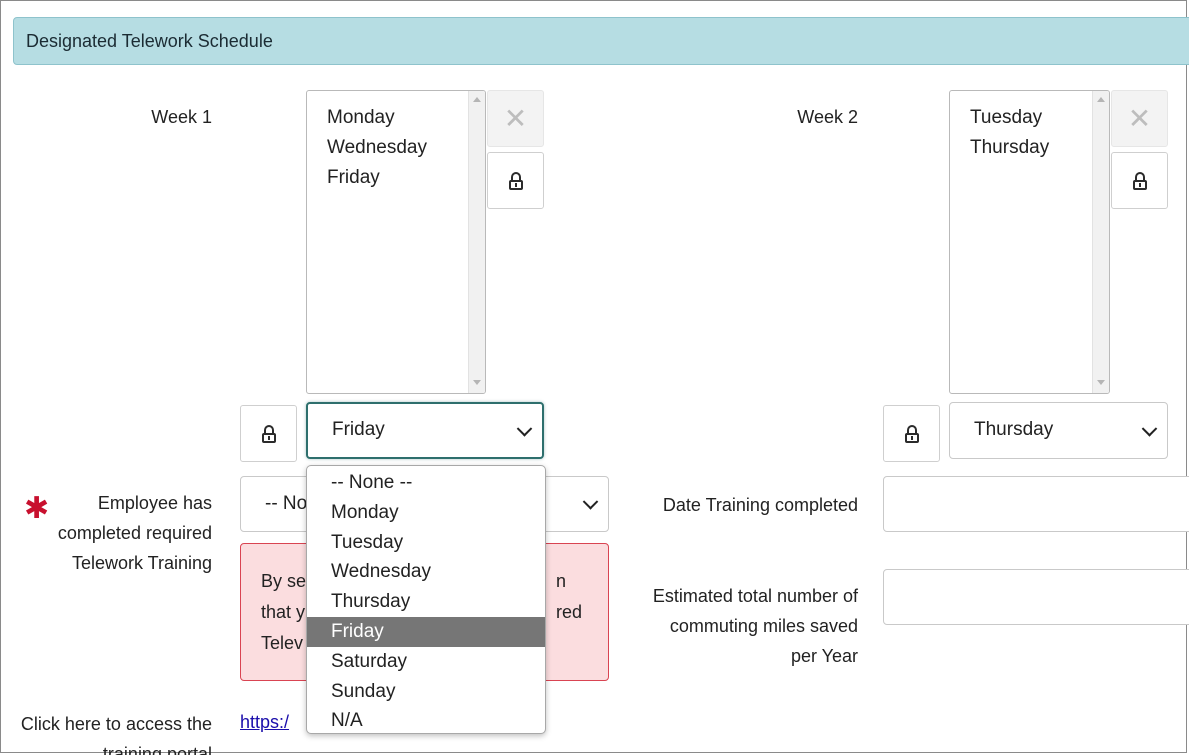 Image resolution: width=1189 pixels, height=755 pixels. Describe the element at coordinates (426, 631) in the screenshot. I see `dropdown-option-selected: Friday` at that location.